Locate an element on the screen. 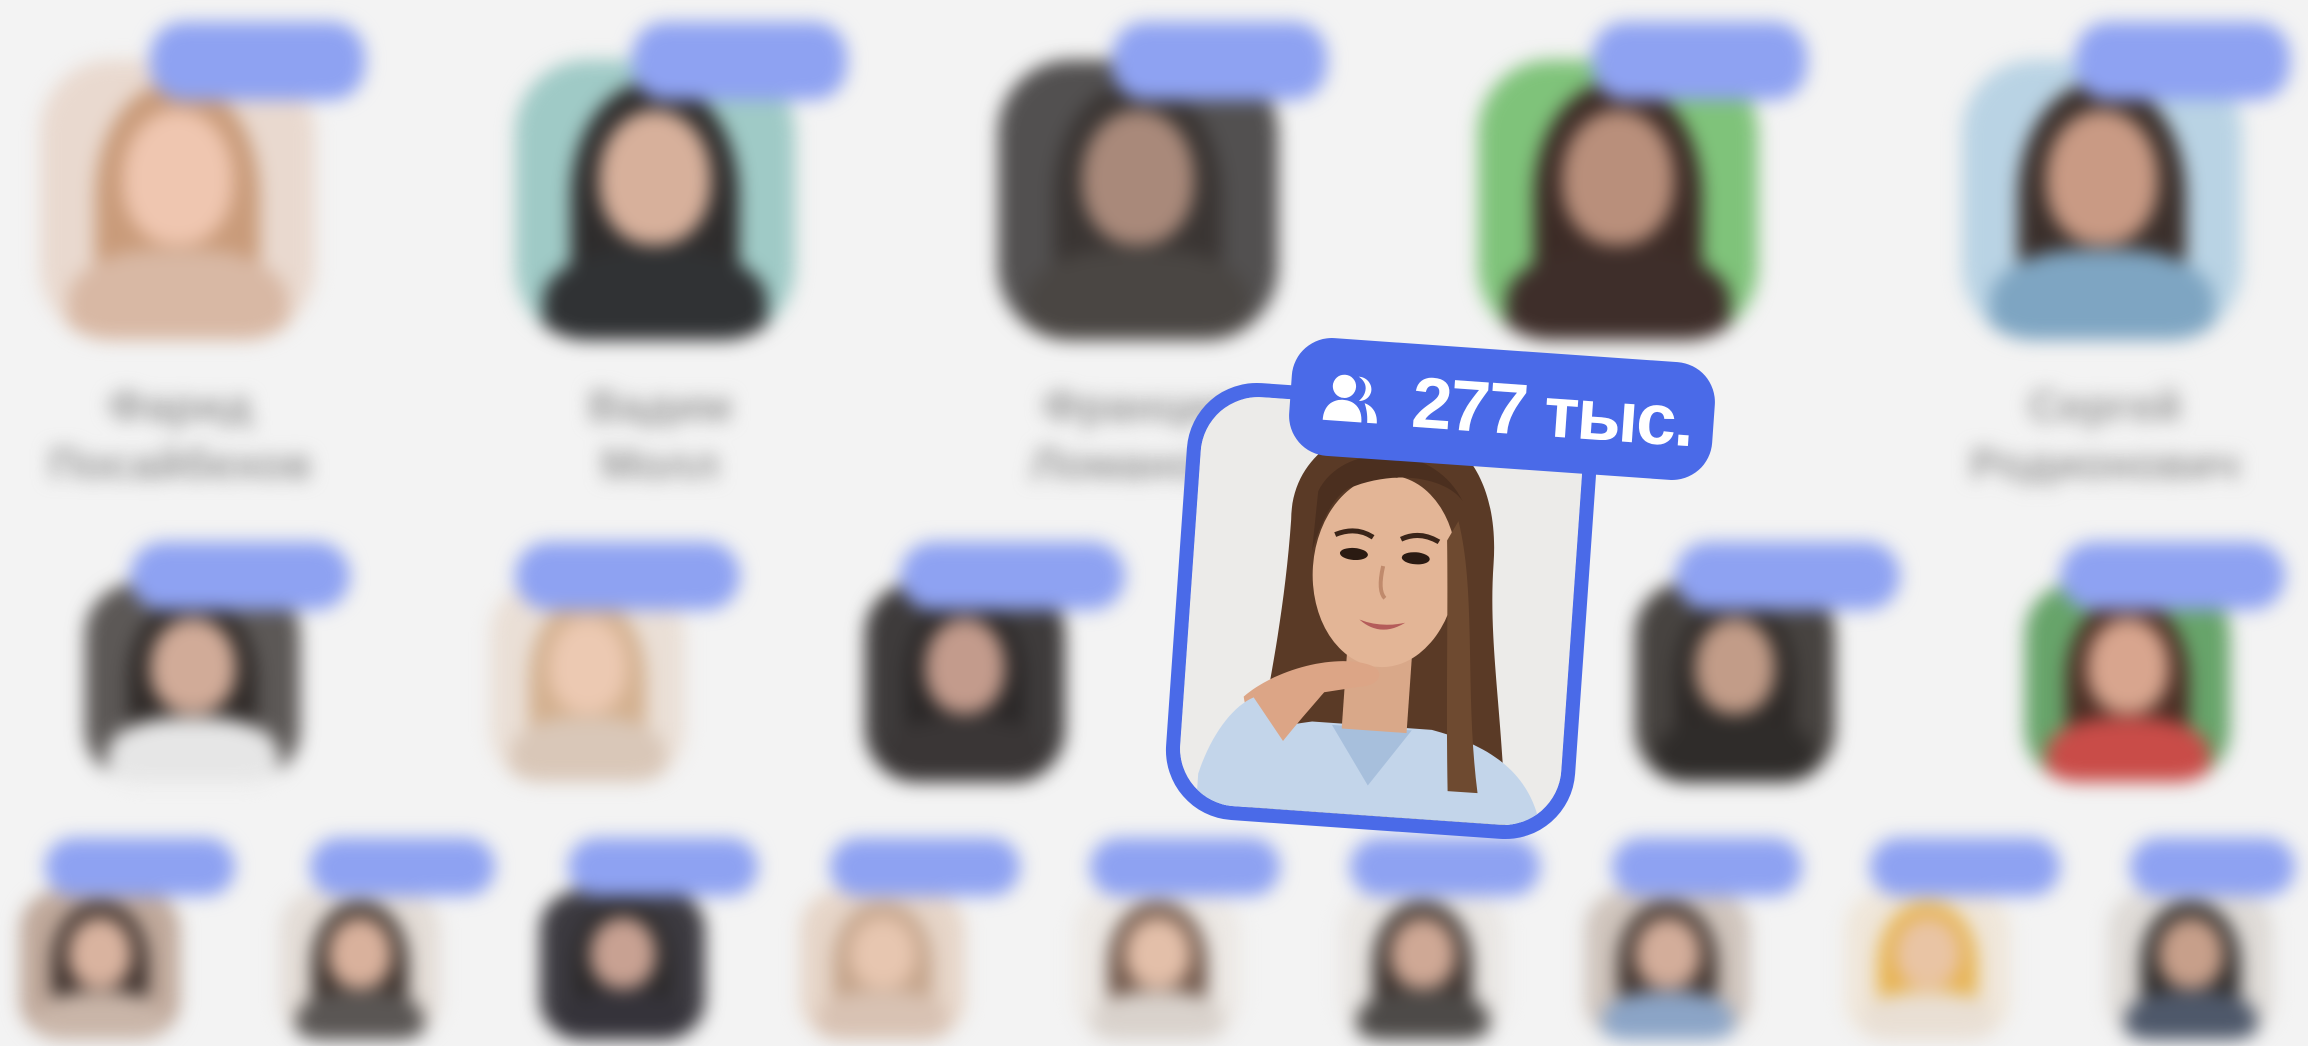  profile-name: Вадим Молл is located at coordinates (660, 435).